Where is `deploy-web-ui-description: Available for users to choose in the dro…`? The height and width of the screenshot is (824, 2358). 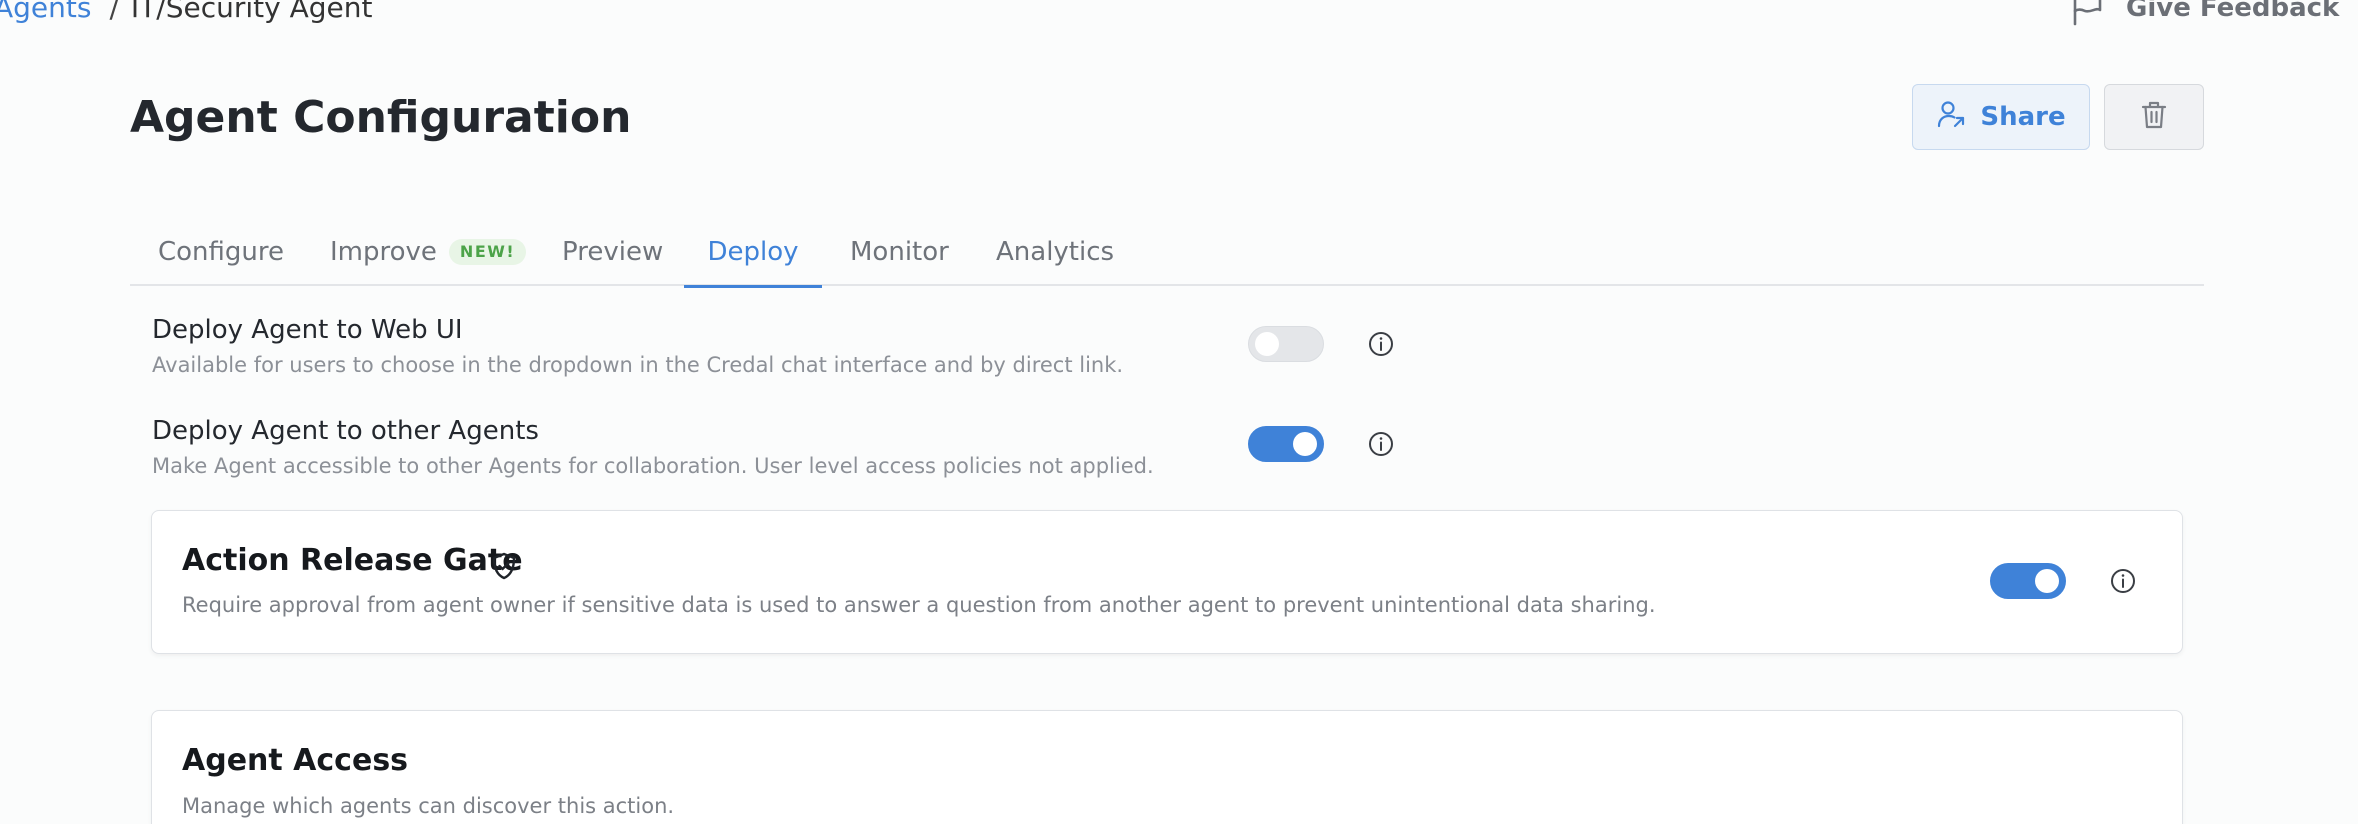
deploy-web-ui-description: Available for users to choose in the dro… is located at coordinates (638, 365).